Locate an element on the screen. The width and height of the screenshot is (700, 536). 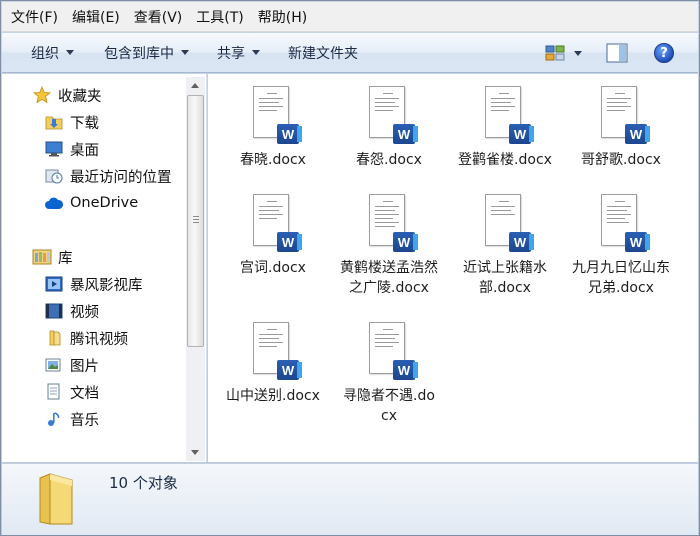
share-button: 共享 is located at coordinates (238, 53).